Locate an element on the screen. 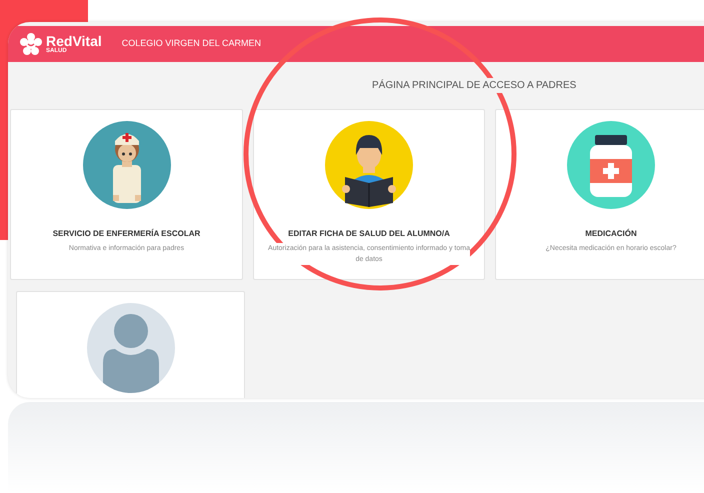  school-name: COLEGIO VIRGEN DEL CARMEN is located at coordinates (191, 43).